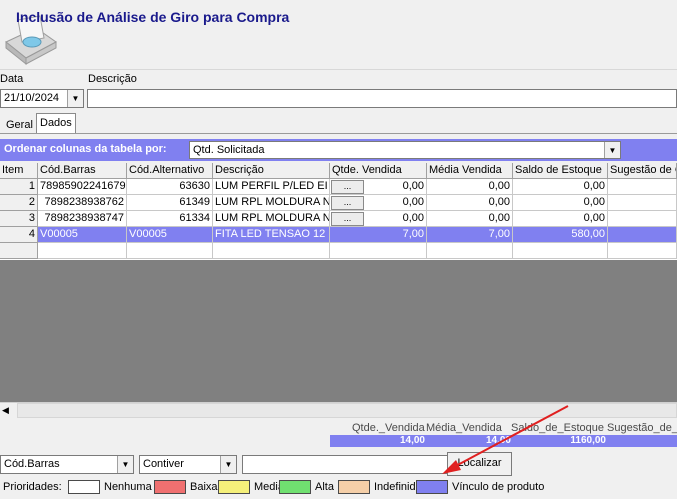 The image size is (677, 499). What do you see at coordinates (271, 187) in the screenshot?
I see `cell-descricao: LUM PERFIL P/LED EI` at bounding box center [271, 187].